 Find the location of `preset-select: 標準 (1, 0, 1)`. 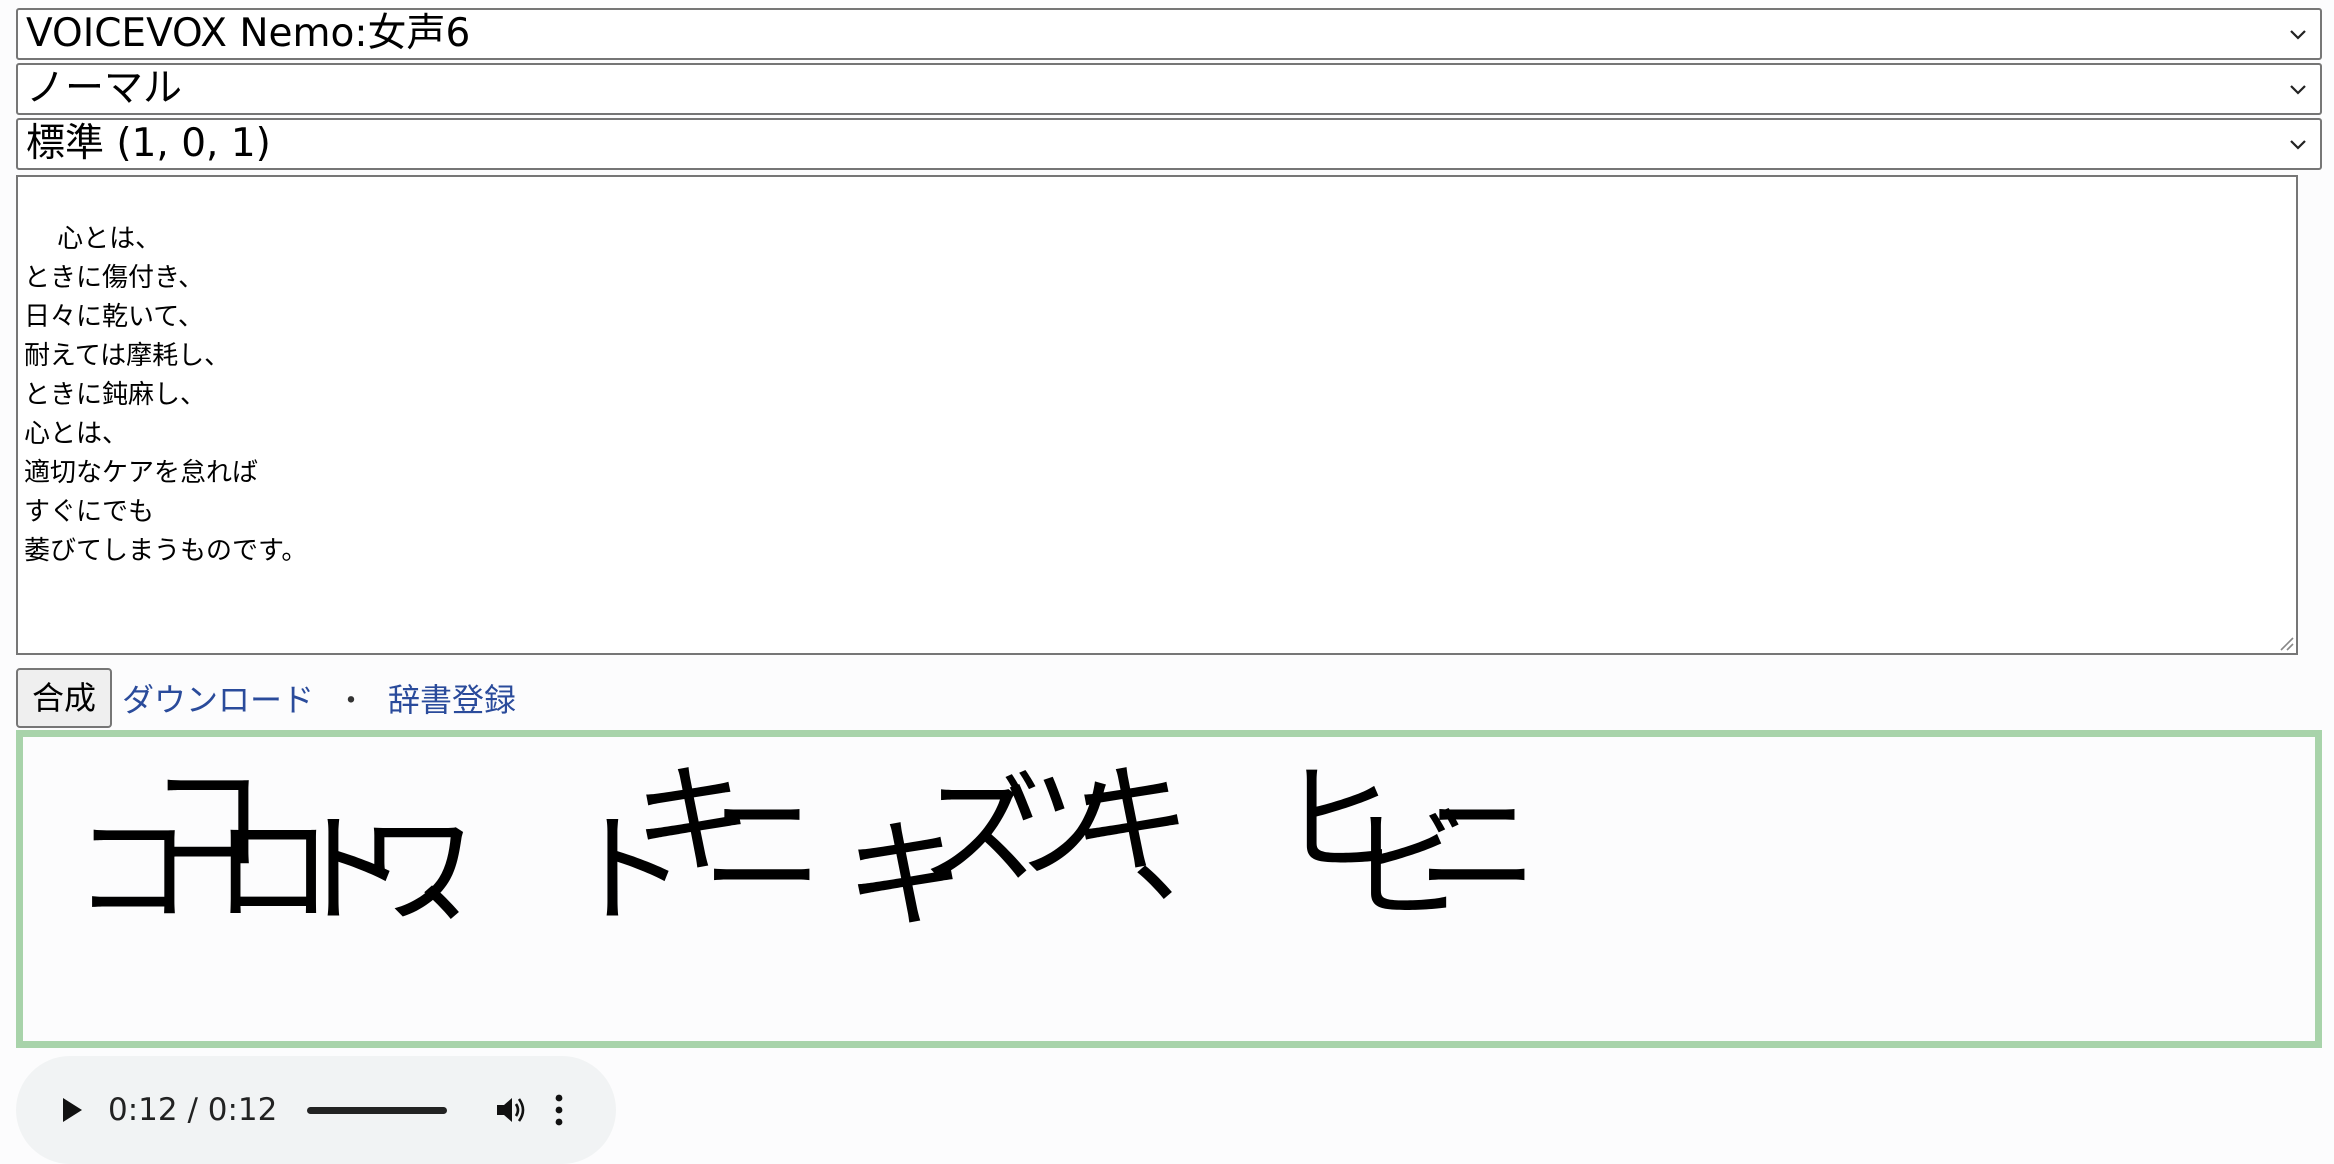

preset-select: 標準 (1, 0, 1) is located at coordinates (1169, 144).